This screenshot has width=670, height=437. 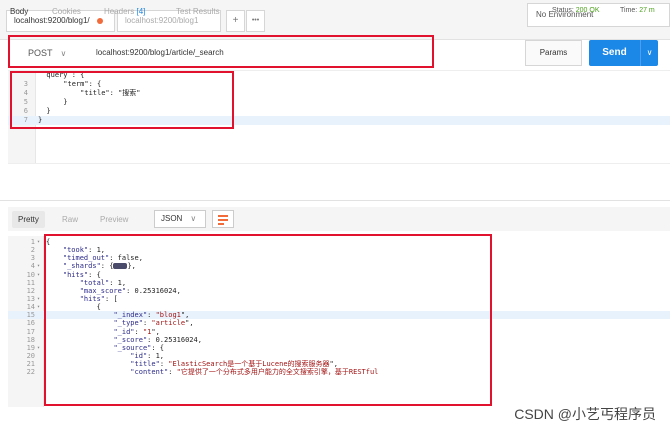 What do you see at coordinates (30, 282) in the screenshot?
I see `line-number: 11` at bounding box center [30, 282].